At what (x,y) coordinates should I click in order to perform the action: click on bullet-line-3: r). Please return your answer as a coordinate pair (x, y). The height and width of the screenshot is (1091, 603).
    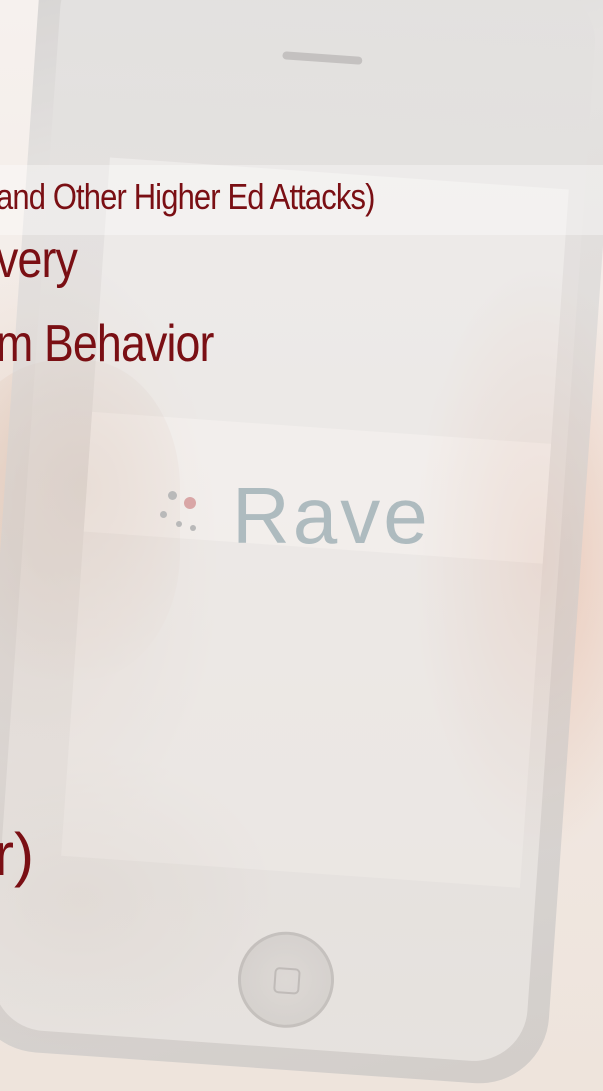
    Looking at the image, I should click on (17, 854).